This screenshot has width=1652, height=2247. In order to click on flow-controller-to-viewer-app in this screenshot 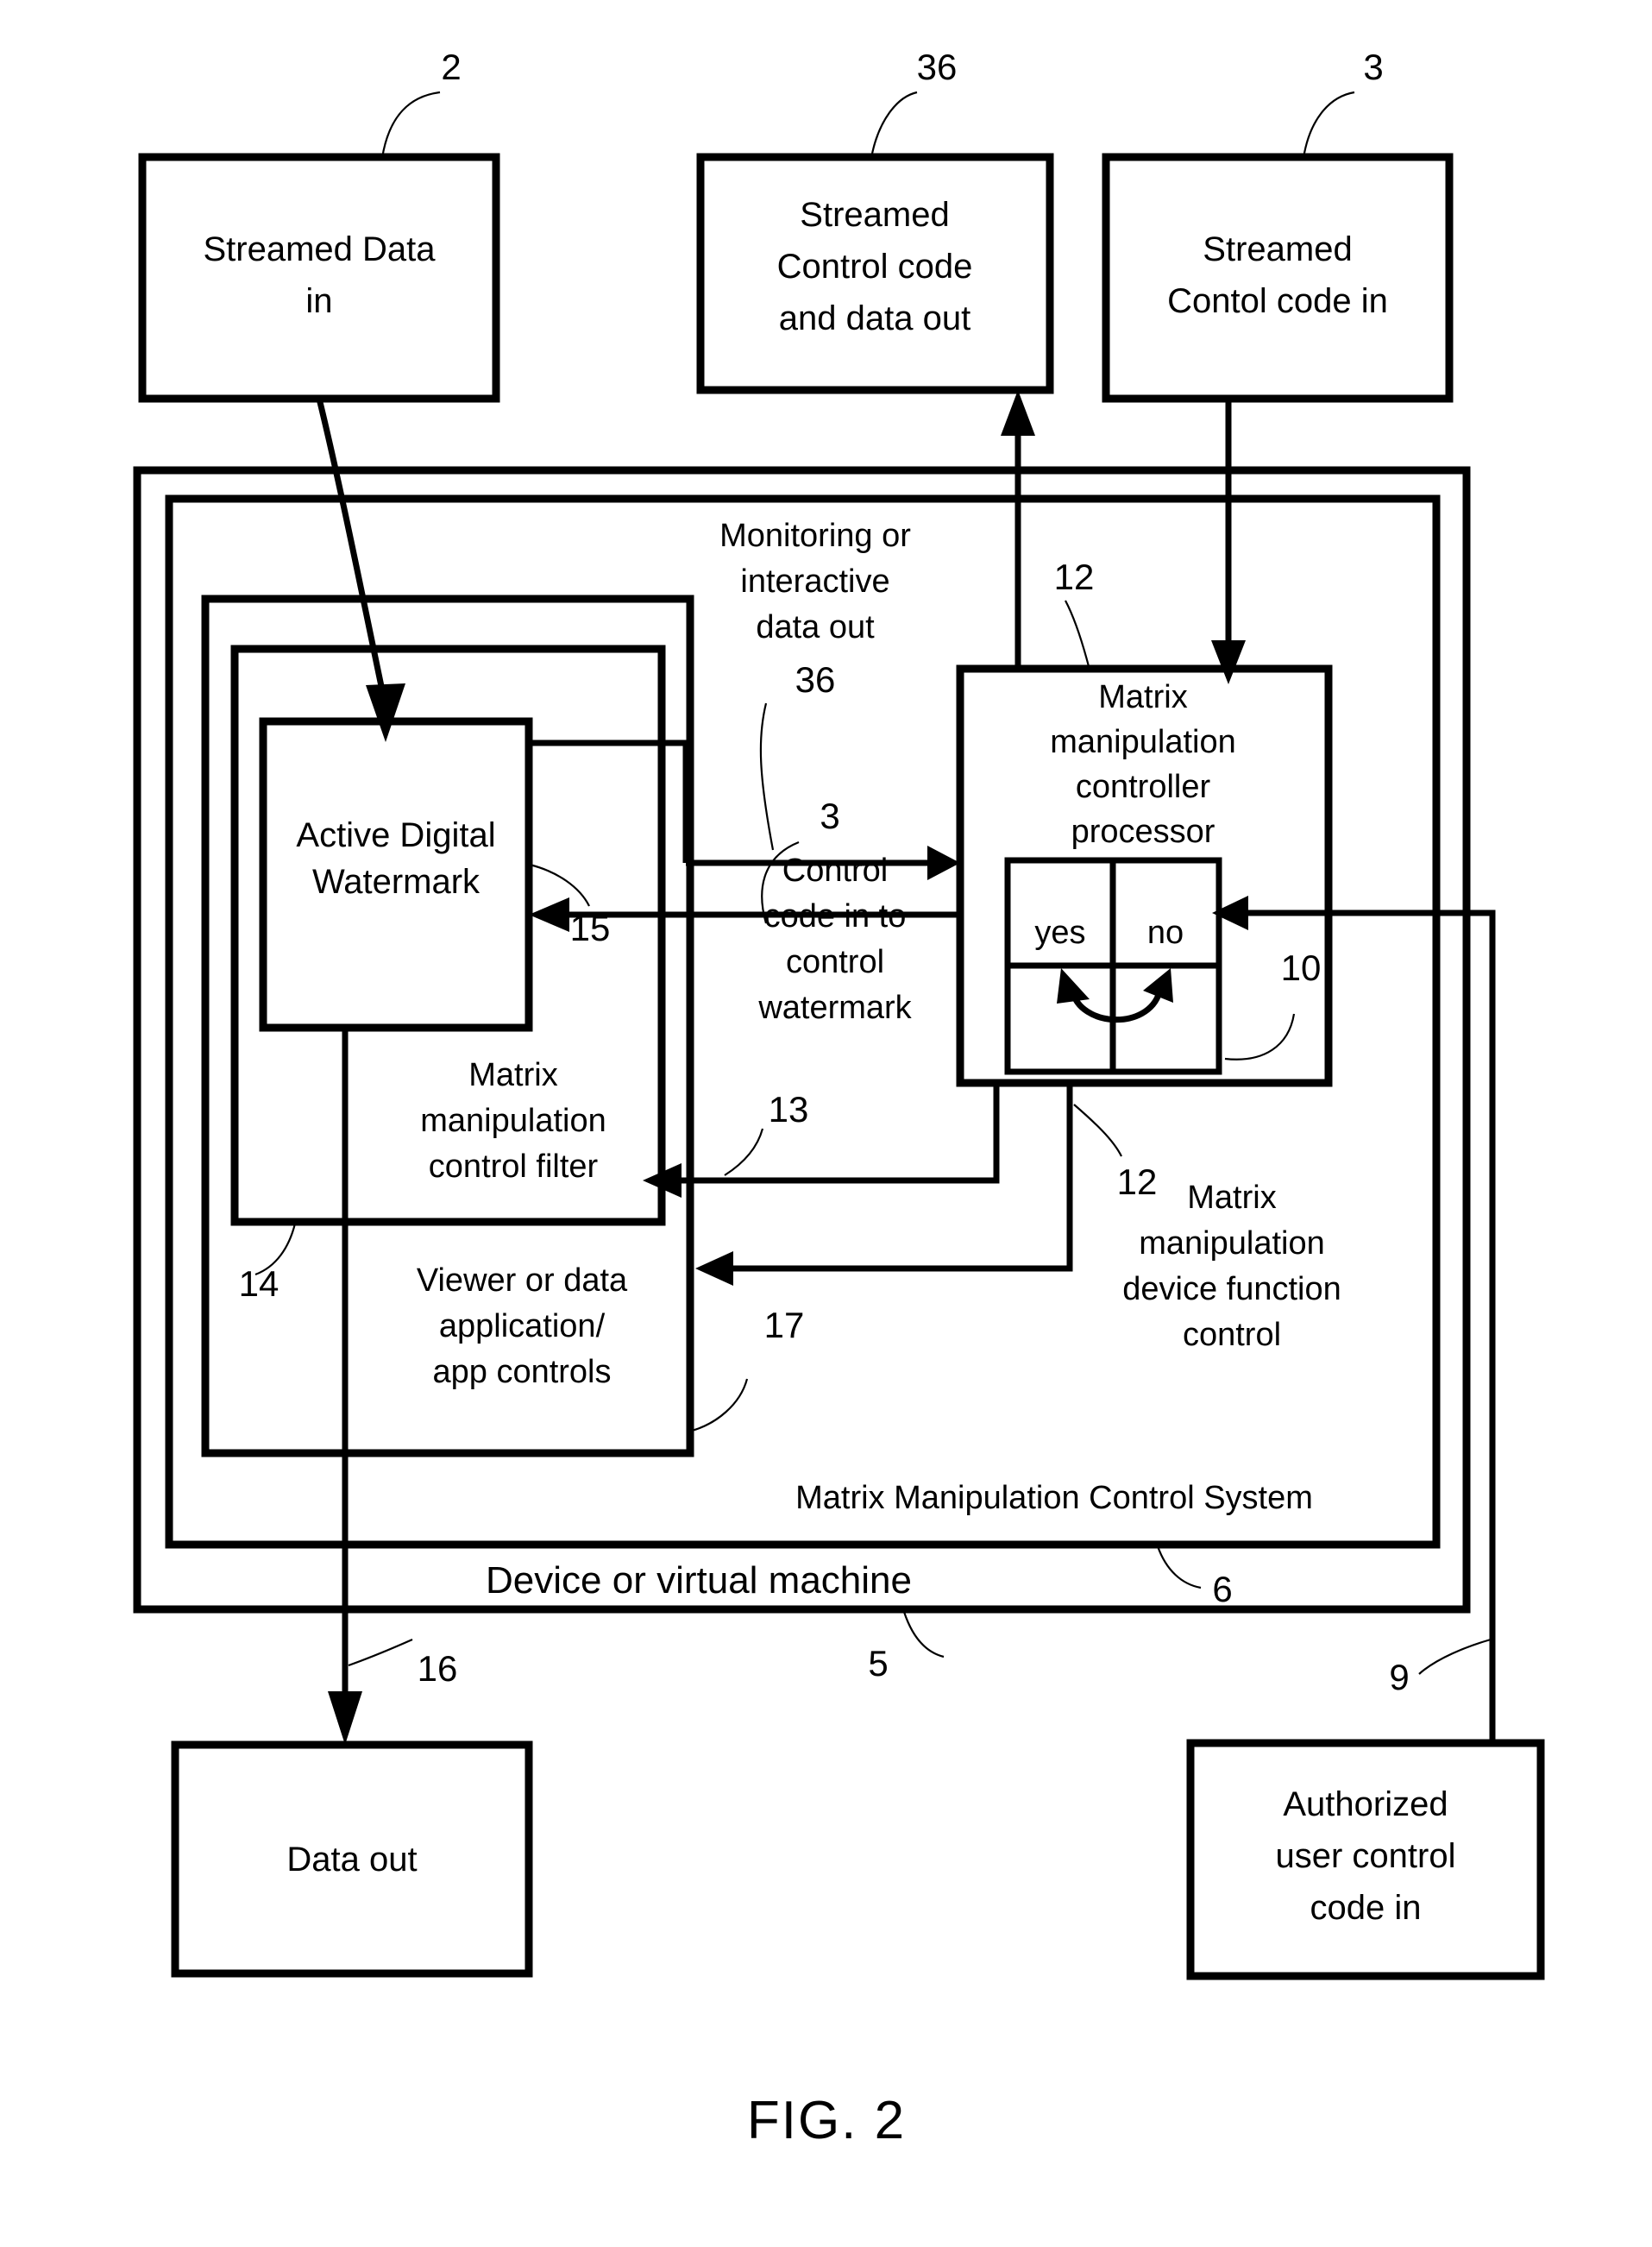, I will do `click(884, 1184)`.